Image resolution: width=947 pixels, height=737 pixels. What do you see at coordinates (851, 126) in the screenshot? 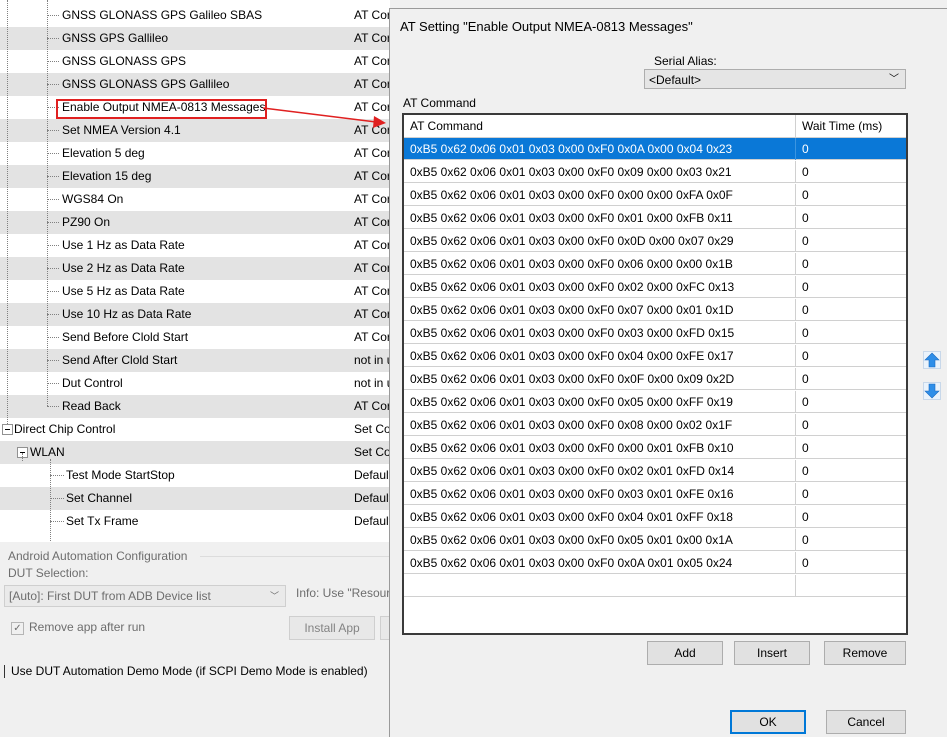
I see `column-header-wait-time: Wait Time (ms)` at bounding box center [851, 126].